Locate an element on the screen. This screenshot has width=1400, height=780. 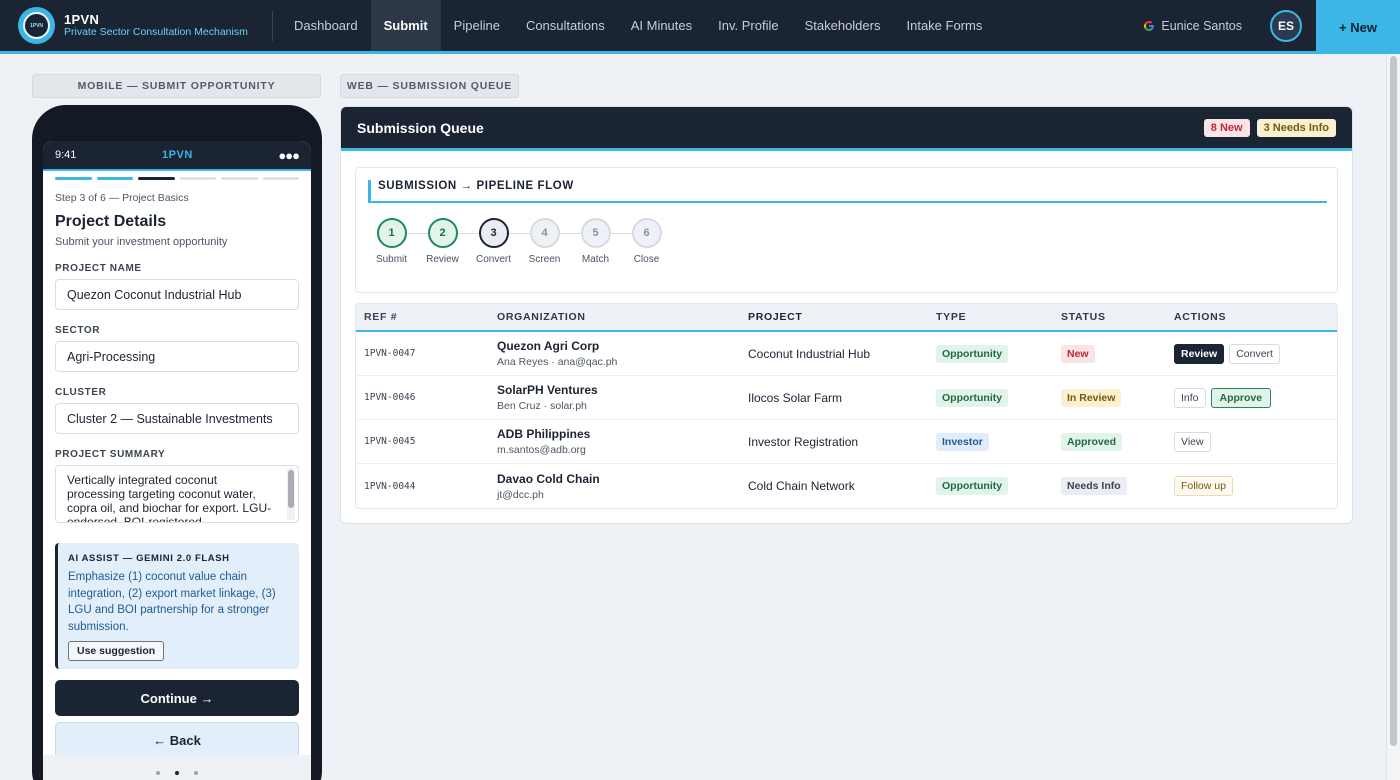
col-status: STATUS is located at coordinates (1109, 317).